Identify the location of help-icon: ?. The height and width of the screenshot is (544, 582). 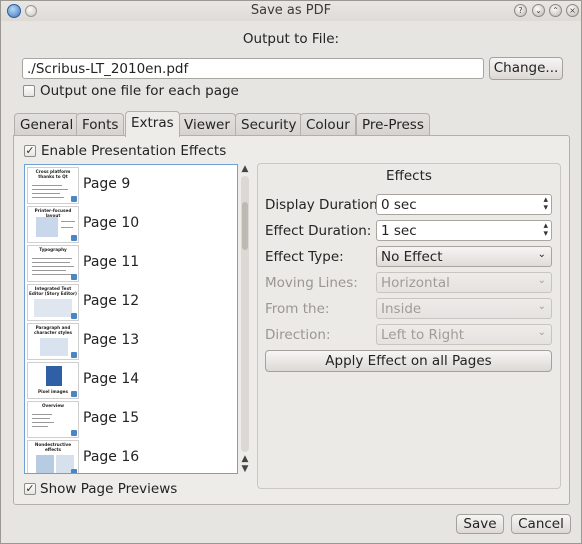
(520, 10).